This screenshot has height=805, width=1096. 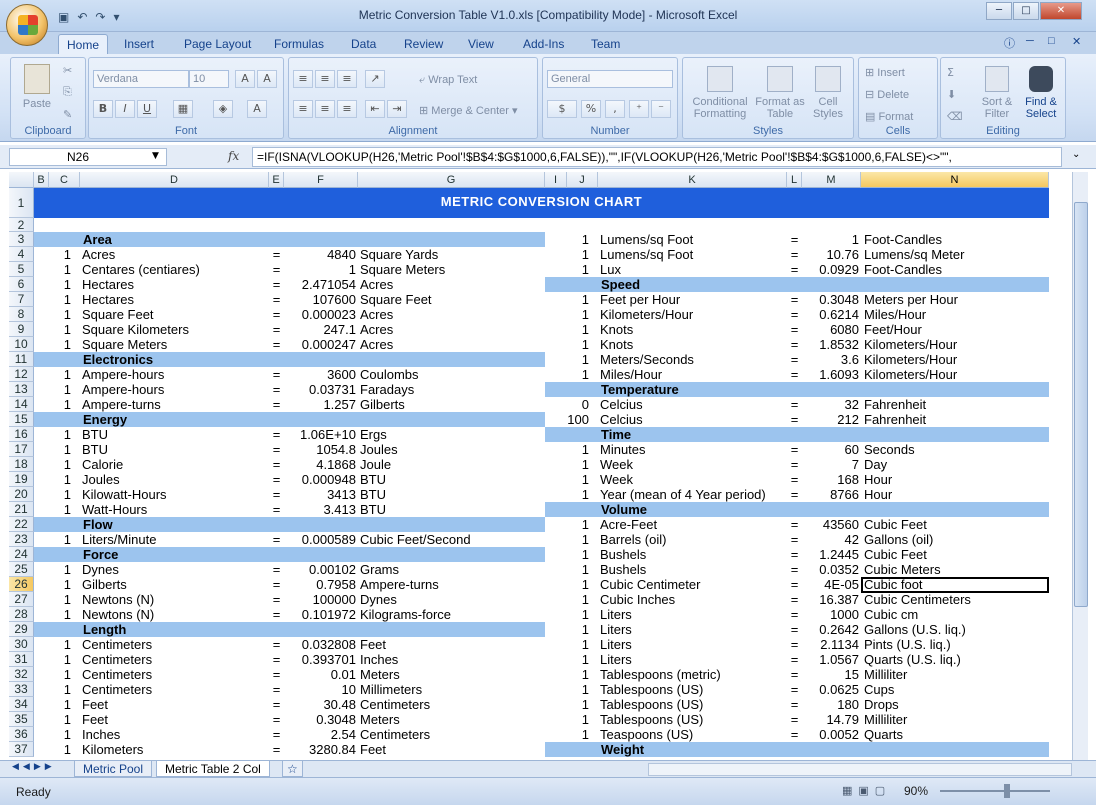 I want to click on unit-cell: Acres, so click(x=98, y=254).